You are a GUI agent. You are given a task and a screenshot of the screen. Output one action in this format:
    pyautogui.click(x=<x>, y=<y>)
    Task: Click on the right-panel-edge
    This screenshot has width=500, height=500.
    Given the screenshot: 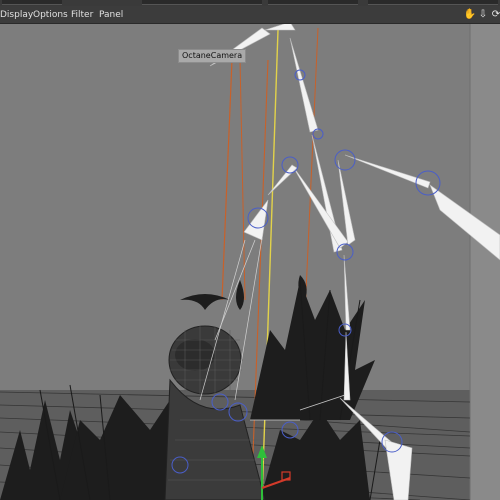 What is the action you would take?
    pyautogui.click(x=485, y=262)
    